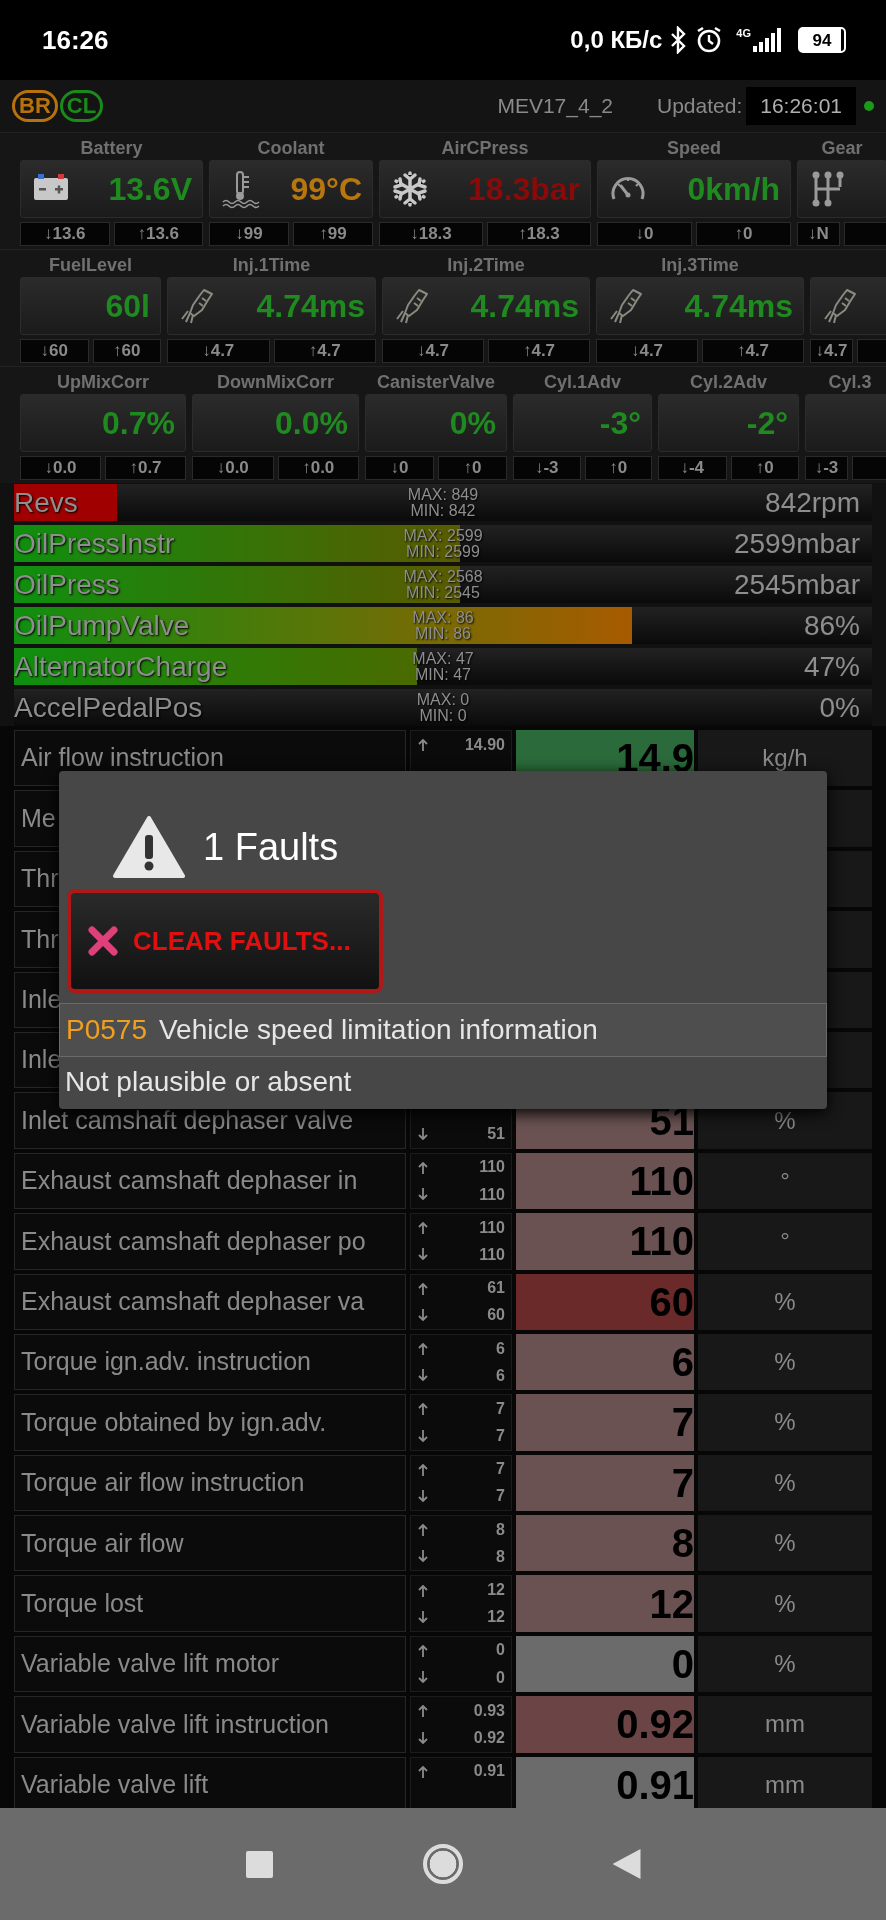 The height and width of the screenshot is (1920, 886). I want to click on value-cell: 7, so click(605, 1483).